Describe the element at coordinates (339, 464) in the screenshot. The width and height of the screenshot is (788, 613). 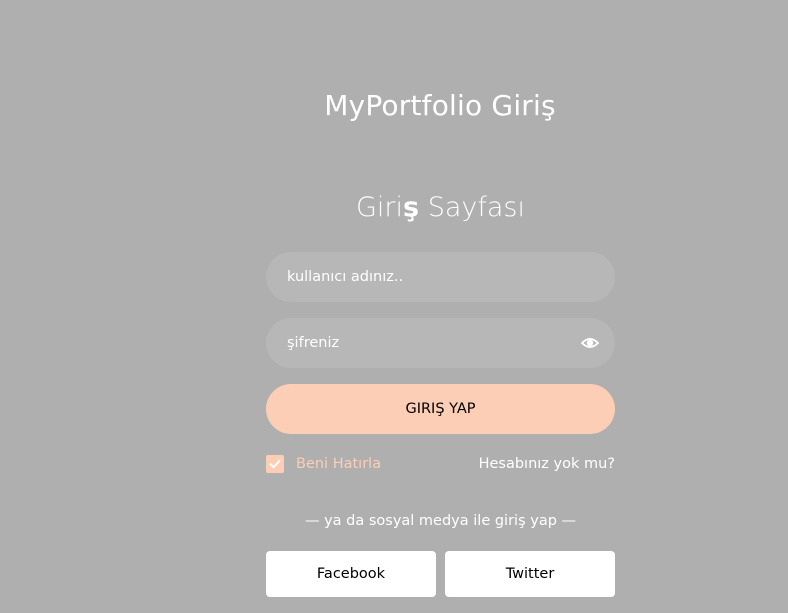
I see `remember-me-label: Beni Hatırla` at that location.